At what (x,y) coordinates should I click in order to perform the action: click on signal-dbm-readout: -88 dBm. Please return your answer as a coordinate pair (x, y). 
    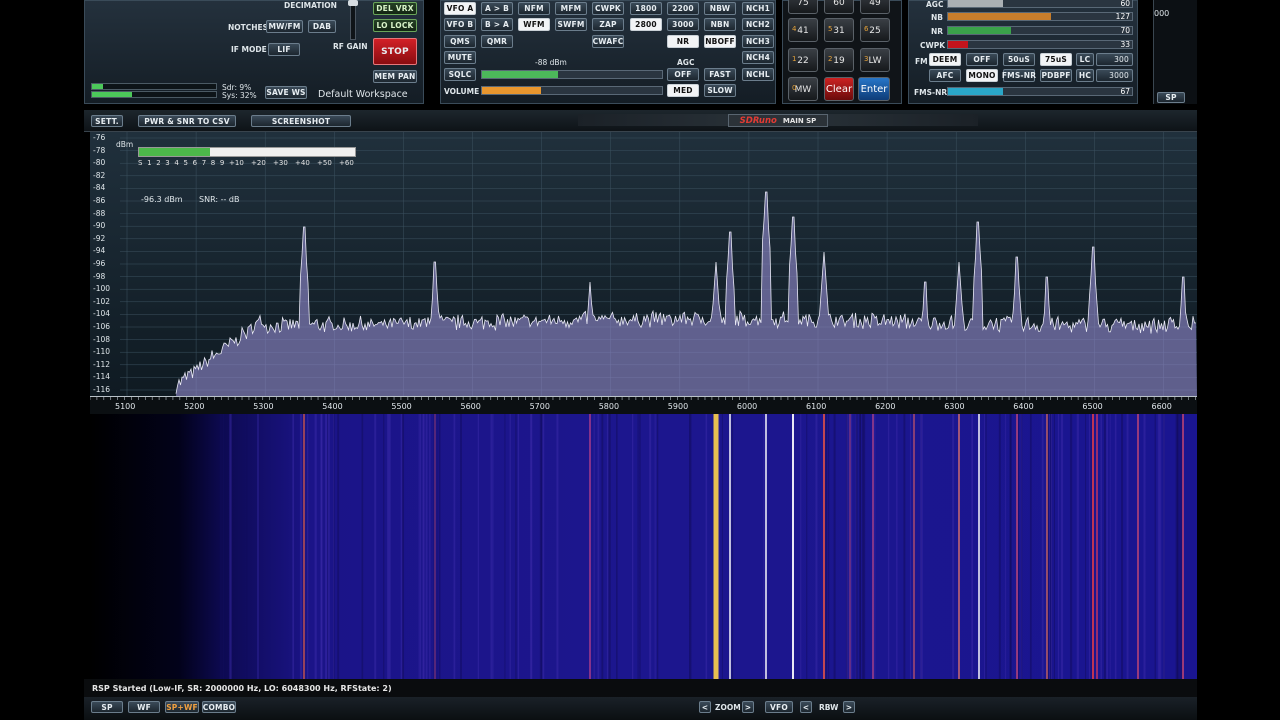
    Looking at the image, I should click on (551, 62).